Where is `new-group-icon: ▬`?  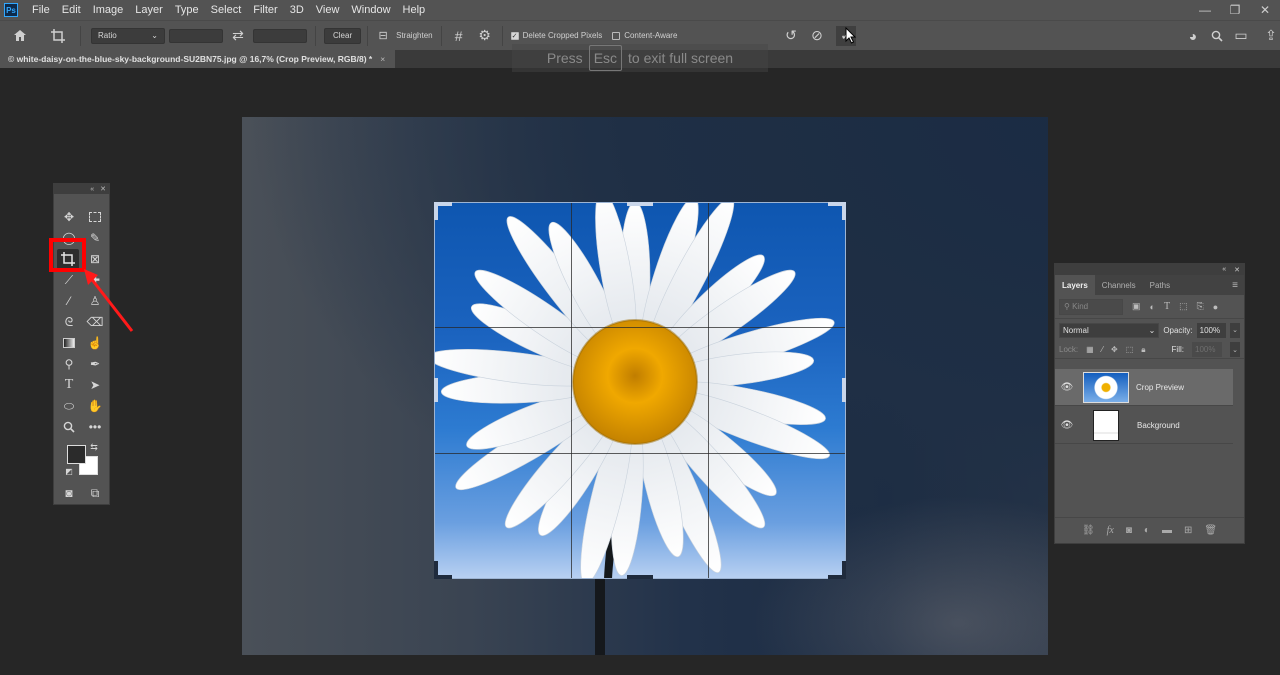 new-group-icon: ▬ is located at coordinates (1167, 530).